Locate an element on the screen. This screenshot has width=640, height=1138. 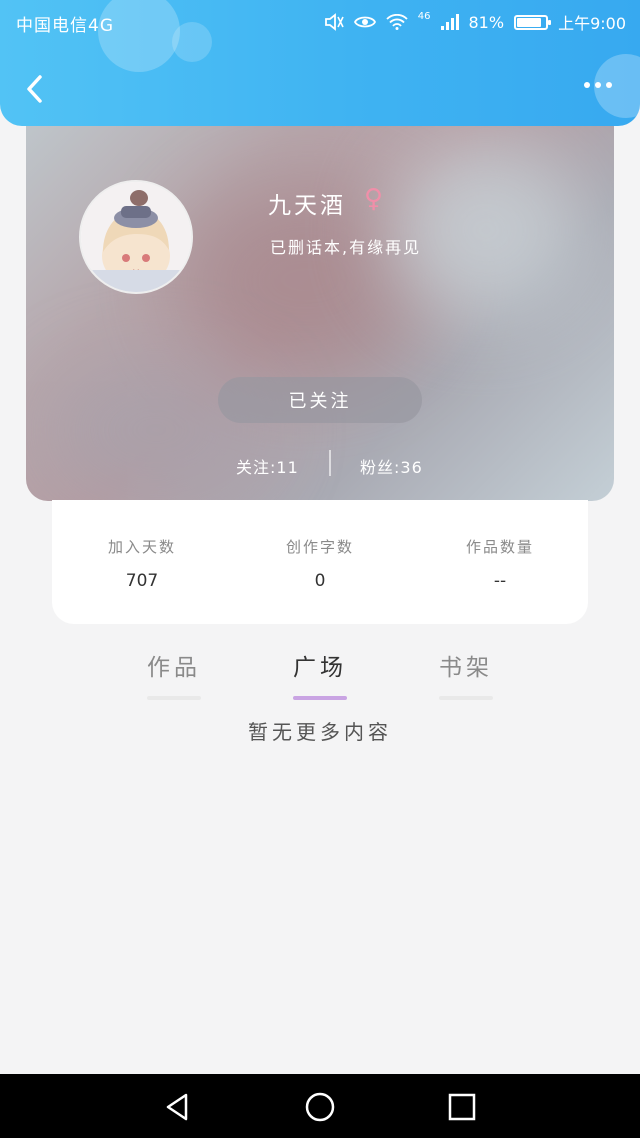
stat-word-count: 创作字数 0 is located at coordinates (320, 563).